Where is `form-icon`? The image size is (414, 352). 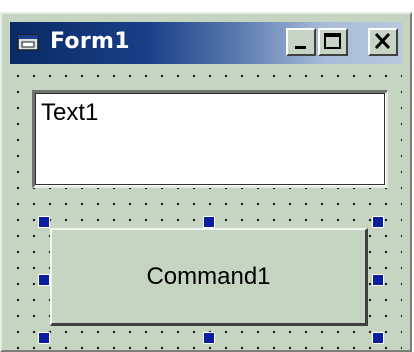
form-icon is located at coordinates (29, 43).